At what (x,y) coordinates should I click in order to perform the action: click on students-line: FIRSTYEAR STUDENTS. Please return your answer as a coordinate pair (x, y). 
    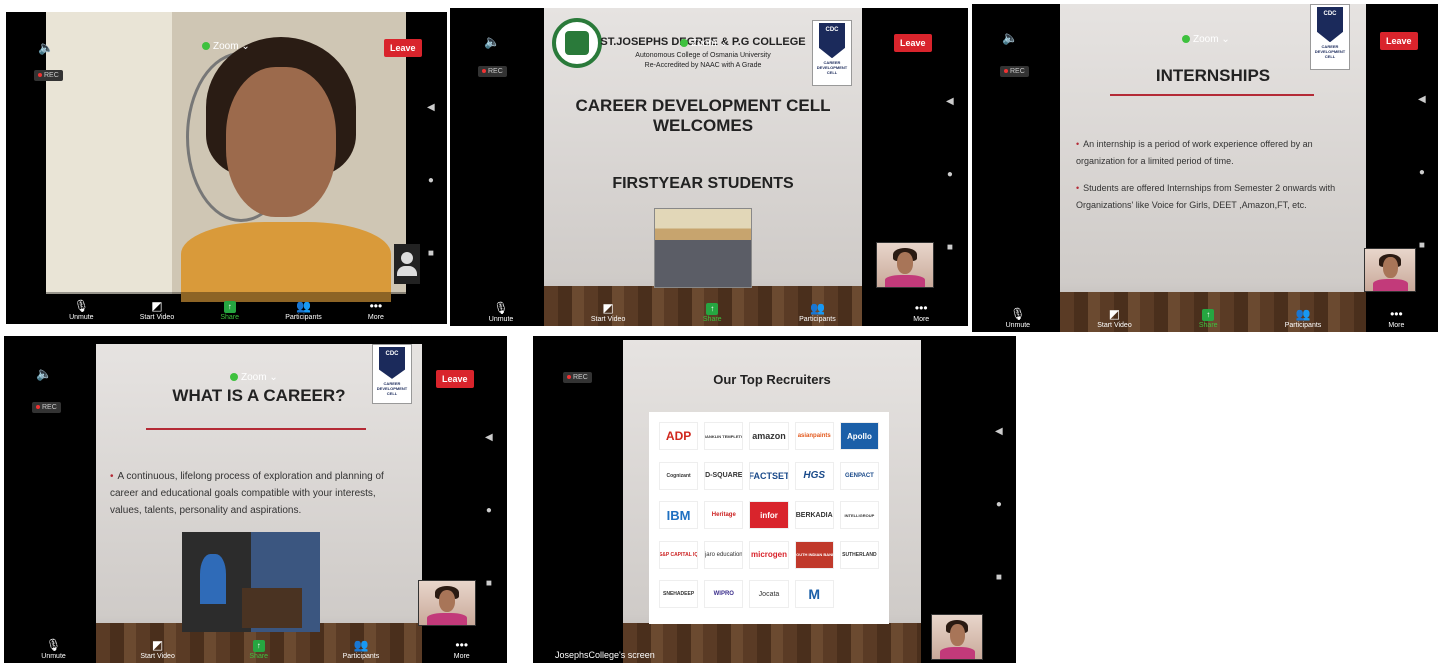
    Looking at the image, I should click on (703, 183).